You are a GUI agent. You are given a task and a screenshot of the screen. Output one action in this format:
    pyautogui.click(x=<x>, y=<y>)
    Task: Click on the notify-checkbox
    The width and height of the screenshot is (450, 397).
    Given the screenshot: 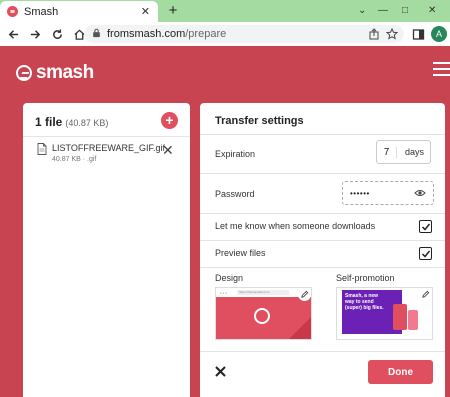 What is the action you would take?
    pyautogui.click(x=425, y=226)
    